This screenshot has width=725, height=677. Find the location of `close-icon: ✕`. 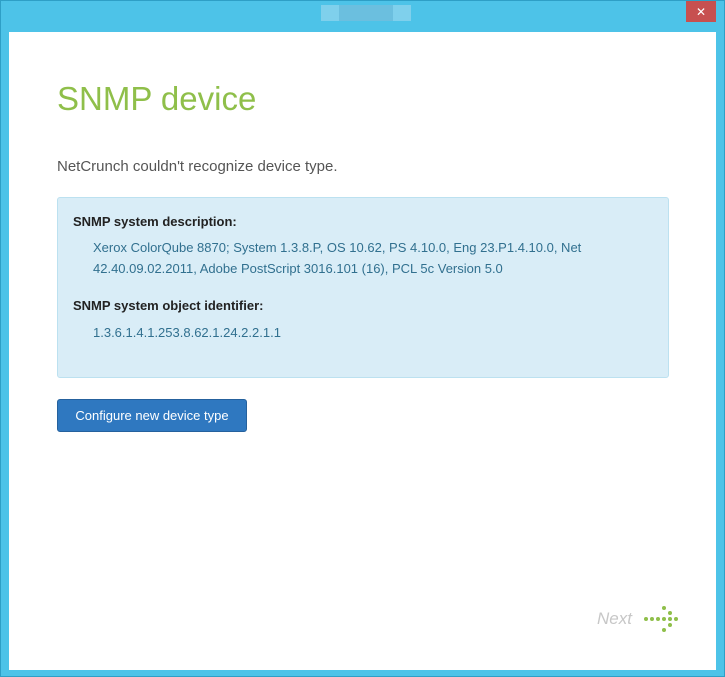

close-icon: ✕ is located at coordinates (701, 11).